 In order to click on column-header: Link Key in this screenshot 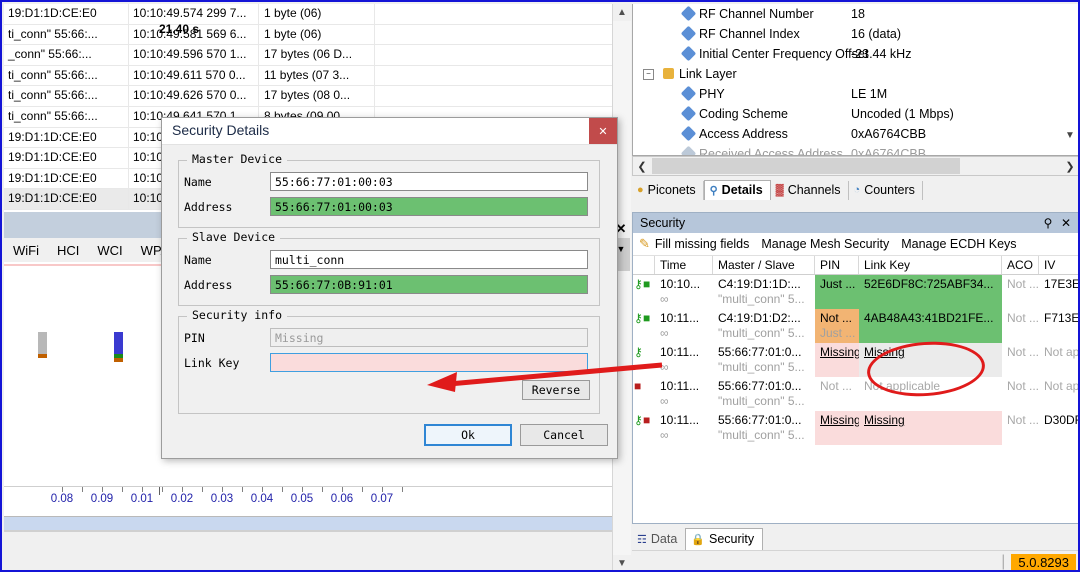, I will do `click(930, 265)`.